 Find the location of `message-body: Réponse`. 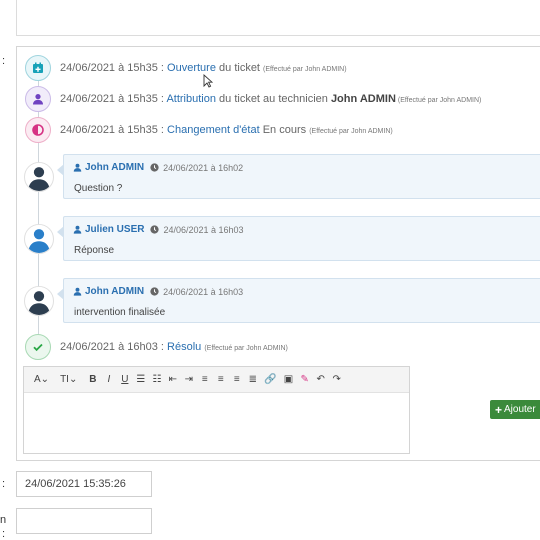

message-body: Réponse is located at coordinates (94, 250).